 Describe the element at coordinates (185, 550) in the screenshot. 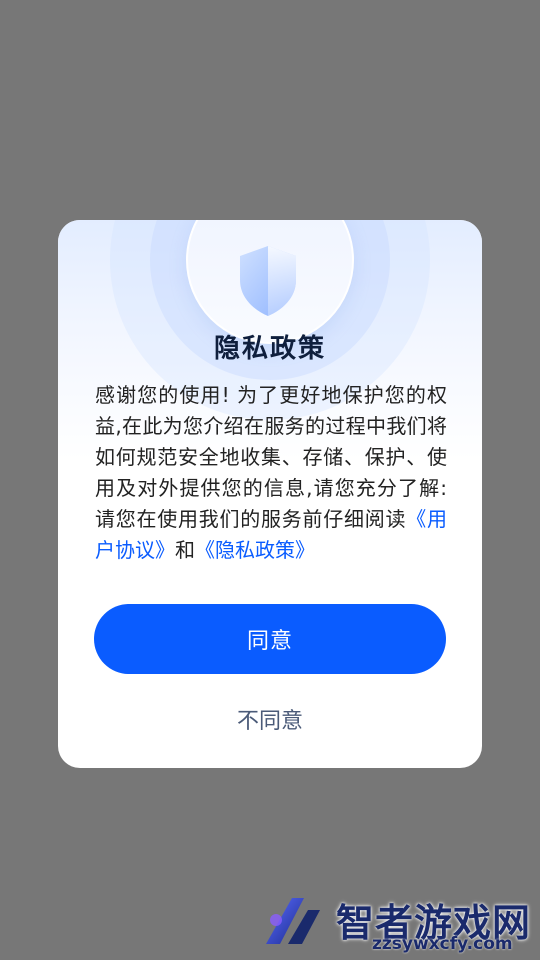

I see `body-conjunction: 和` at that location.